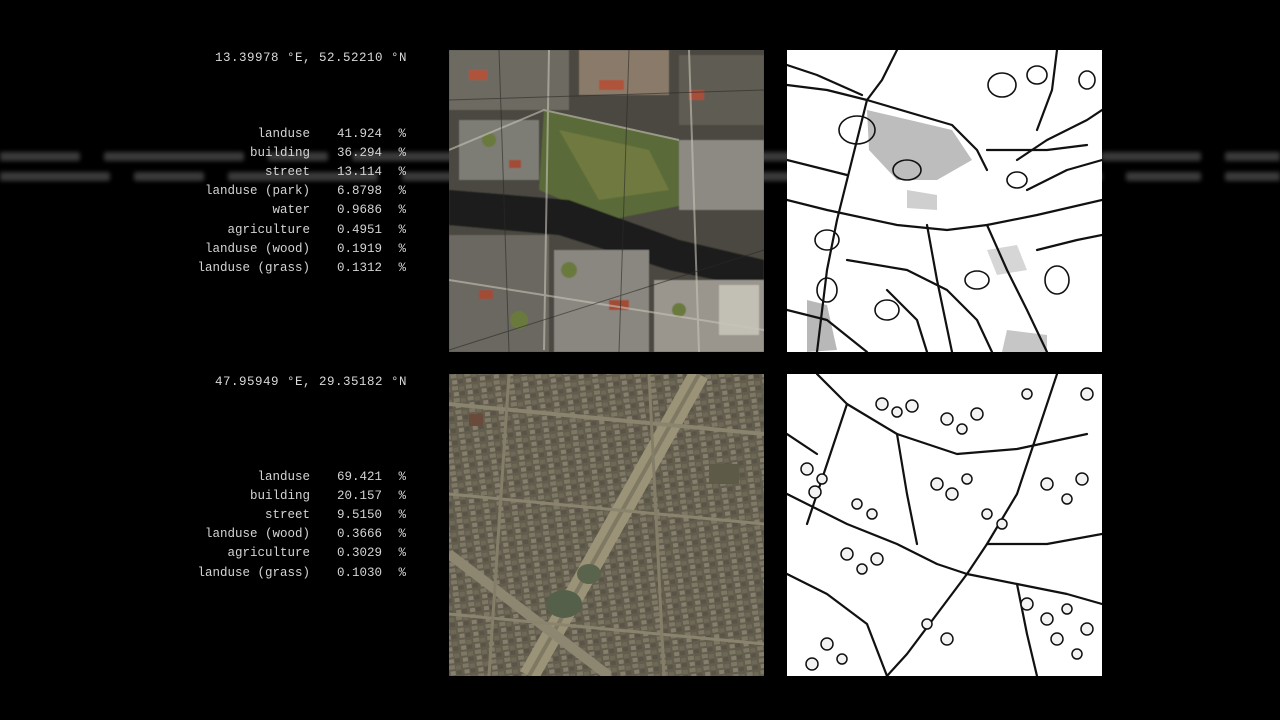  I want to click on stat-row: building 36.294%, so click(281, 152).